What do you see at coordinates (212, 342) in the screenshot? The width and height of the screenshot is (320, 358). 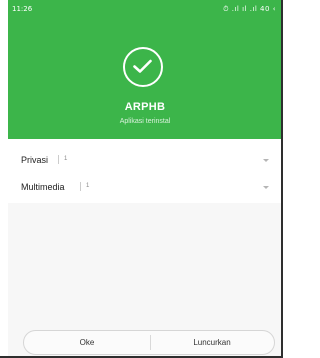 I see `launch-button: Luncurkan` at bounding box center [212, 342].